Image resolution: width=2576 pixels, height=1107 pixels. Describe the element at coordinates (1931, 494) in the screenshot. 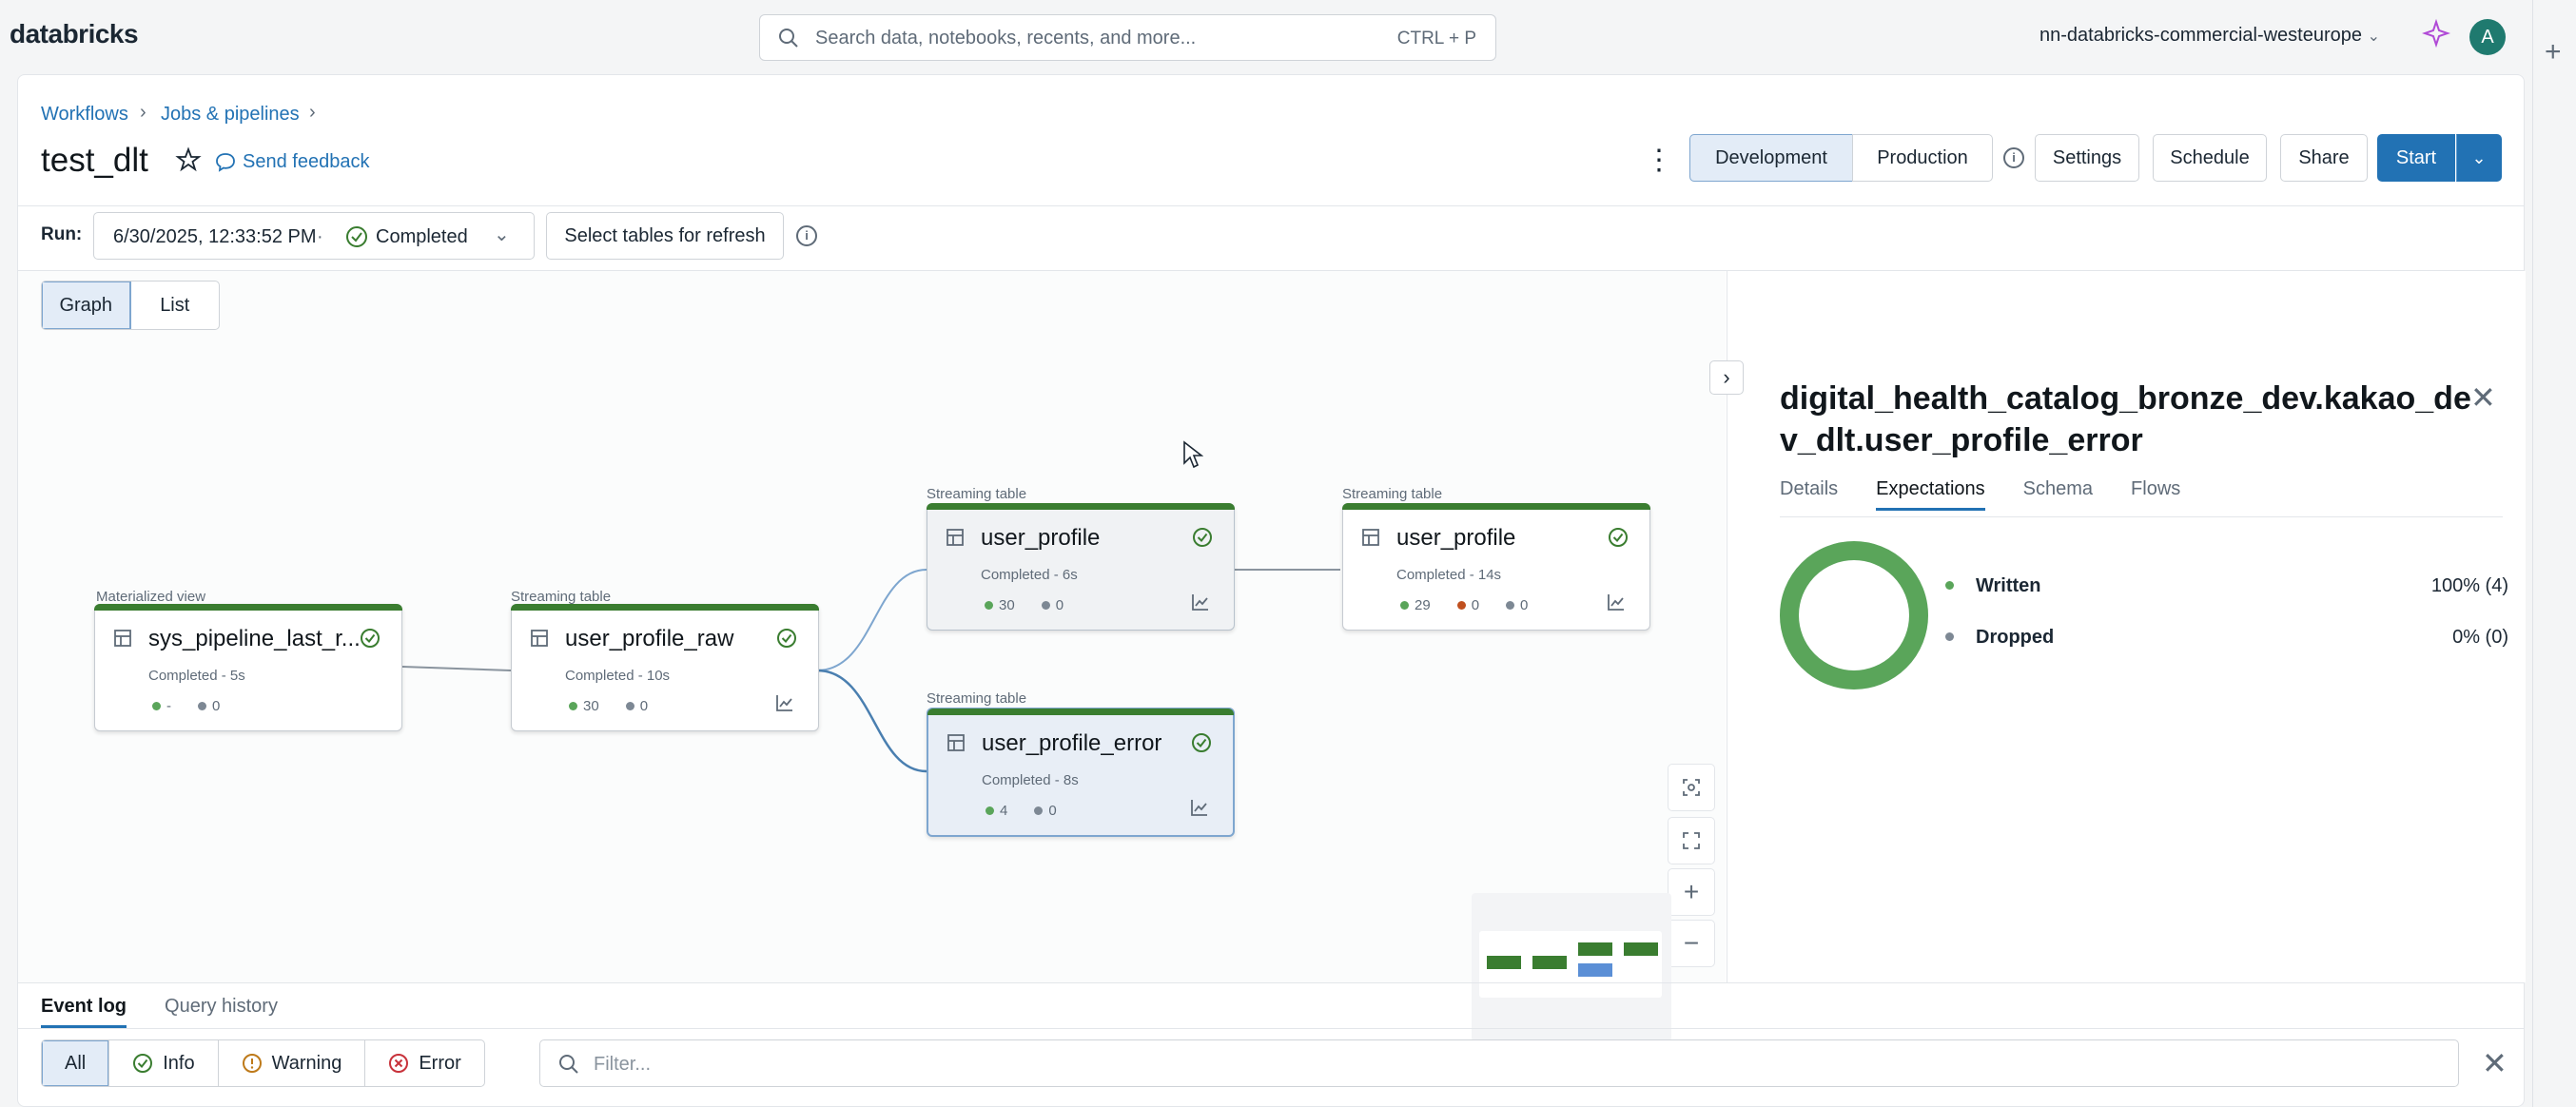

I see `tab-expectations: Expectations` at that location.